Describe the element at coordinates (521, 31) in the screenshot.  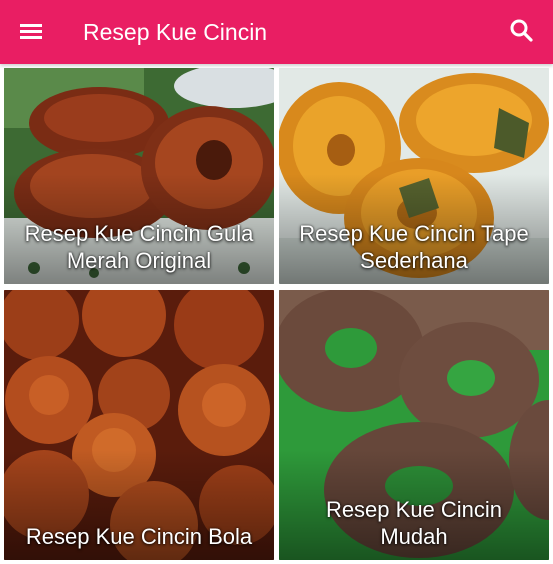
I see `search-icon` at that location.